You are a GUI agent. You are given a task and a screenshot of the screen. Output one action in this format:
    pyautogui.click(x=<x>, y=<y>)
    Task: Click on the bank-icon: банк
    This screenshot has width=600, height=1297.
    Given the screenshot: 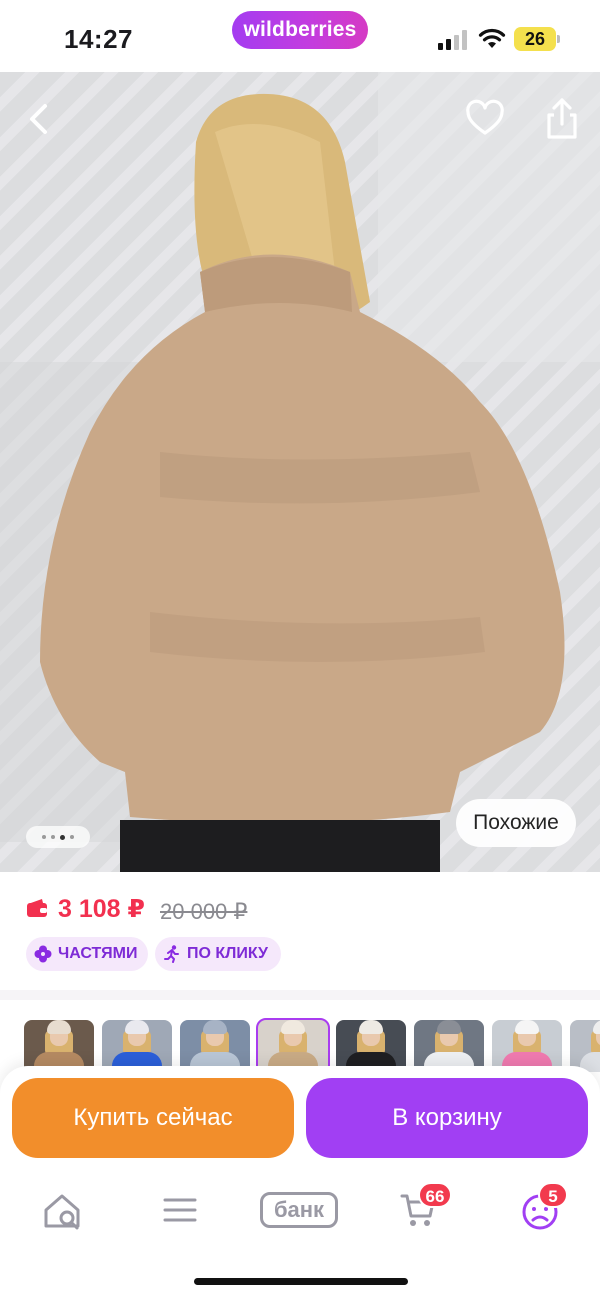 What is the action you would take?
    pyautogui.click(x=299, y=1210)
    